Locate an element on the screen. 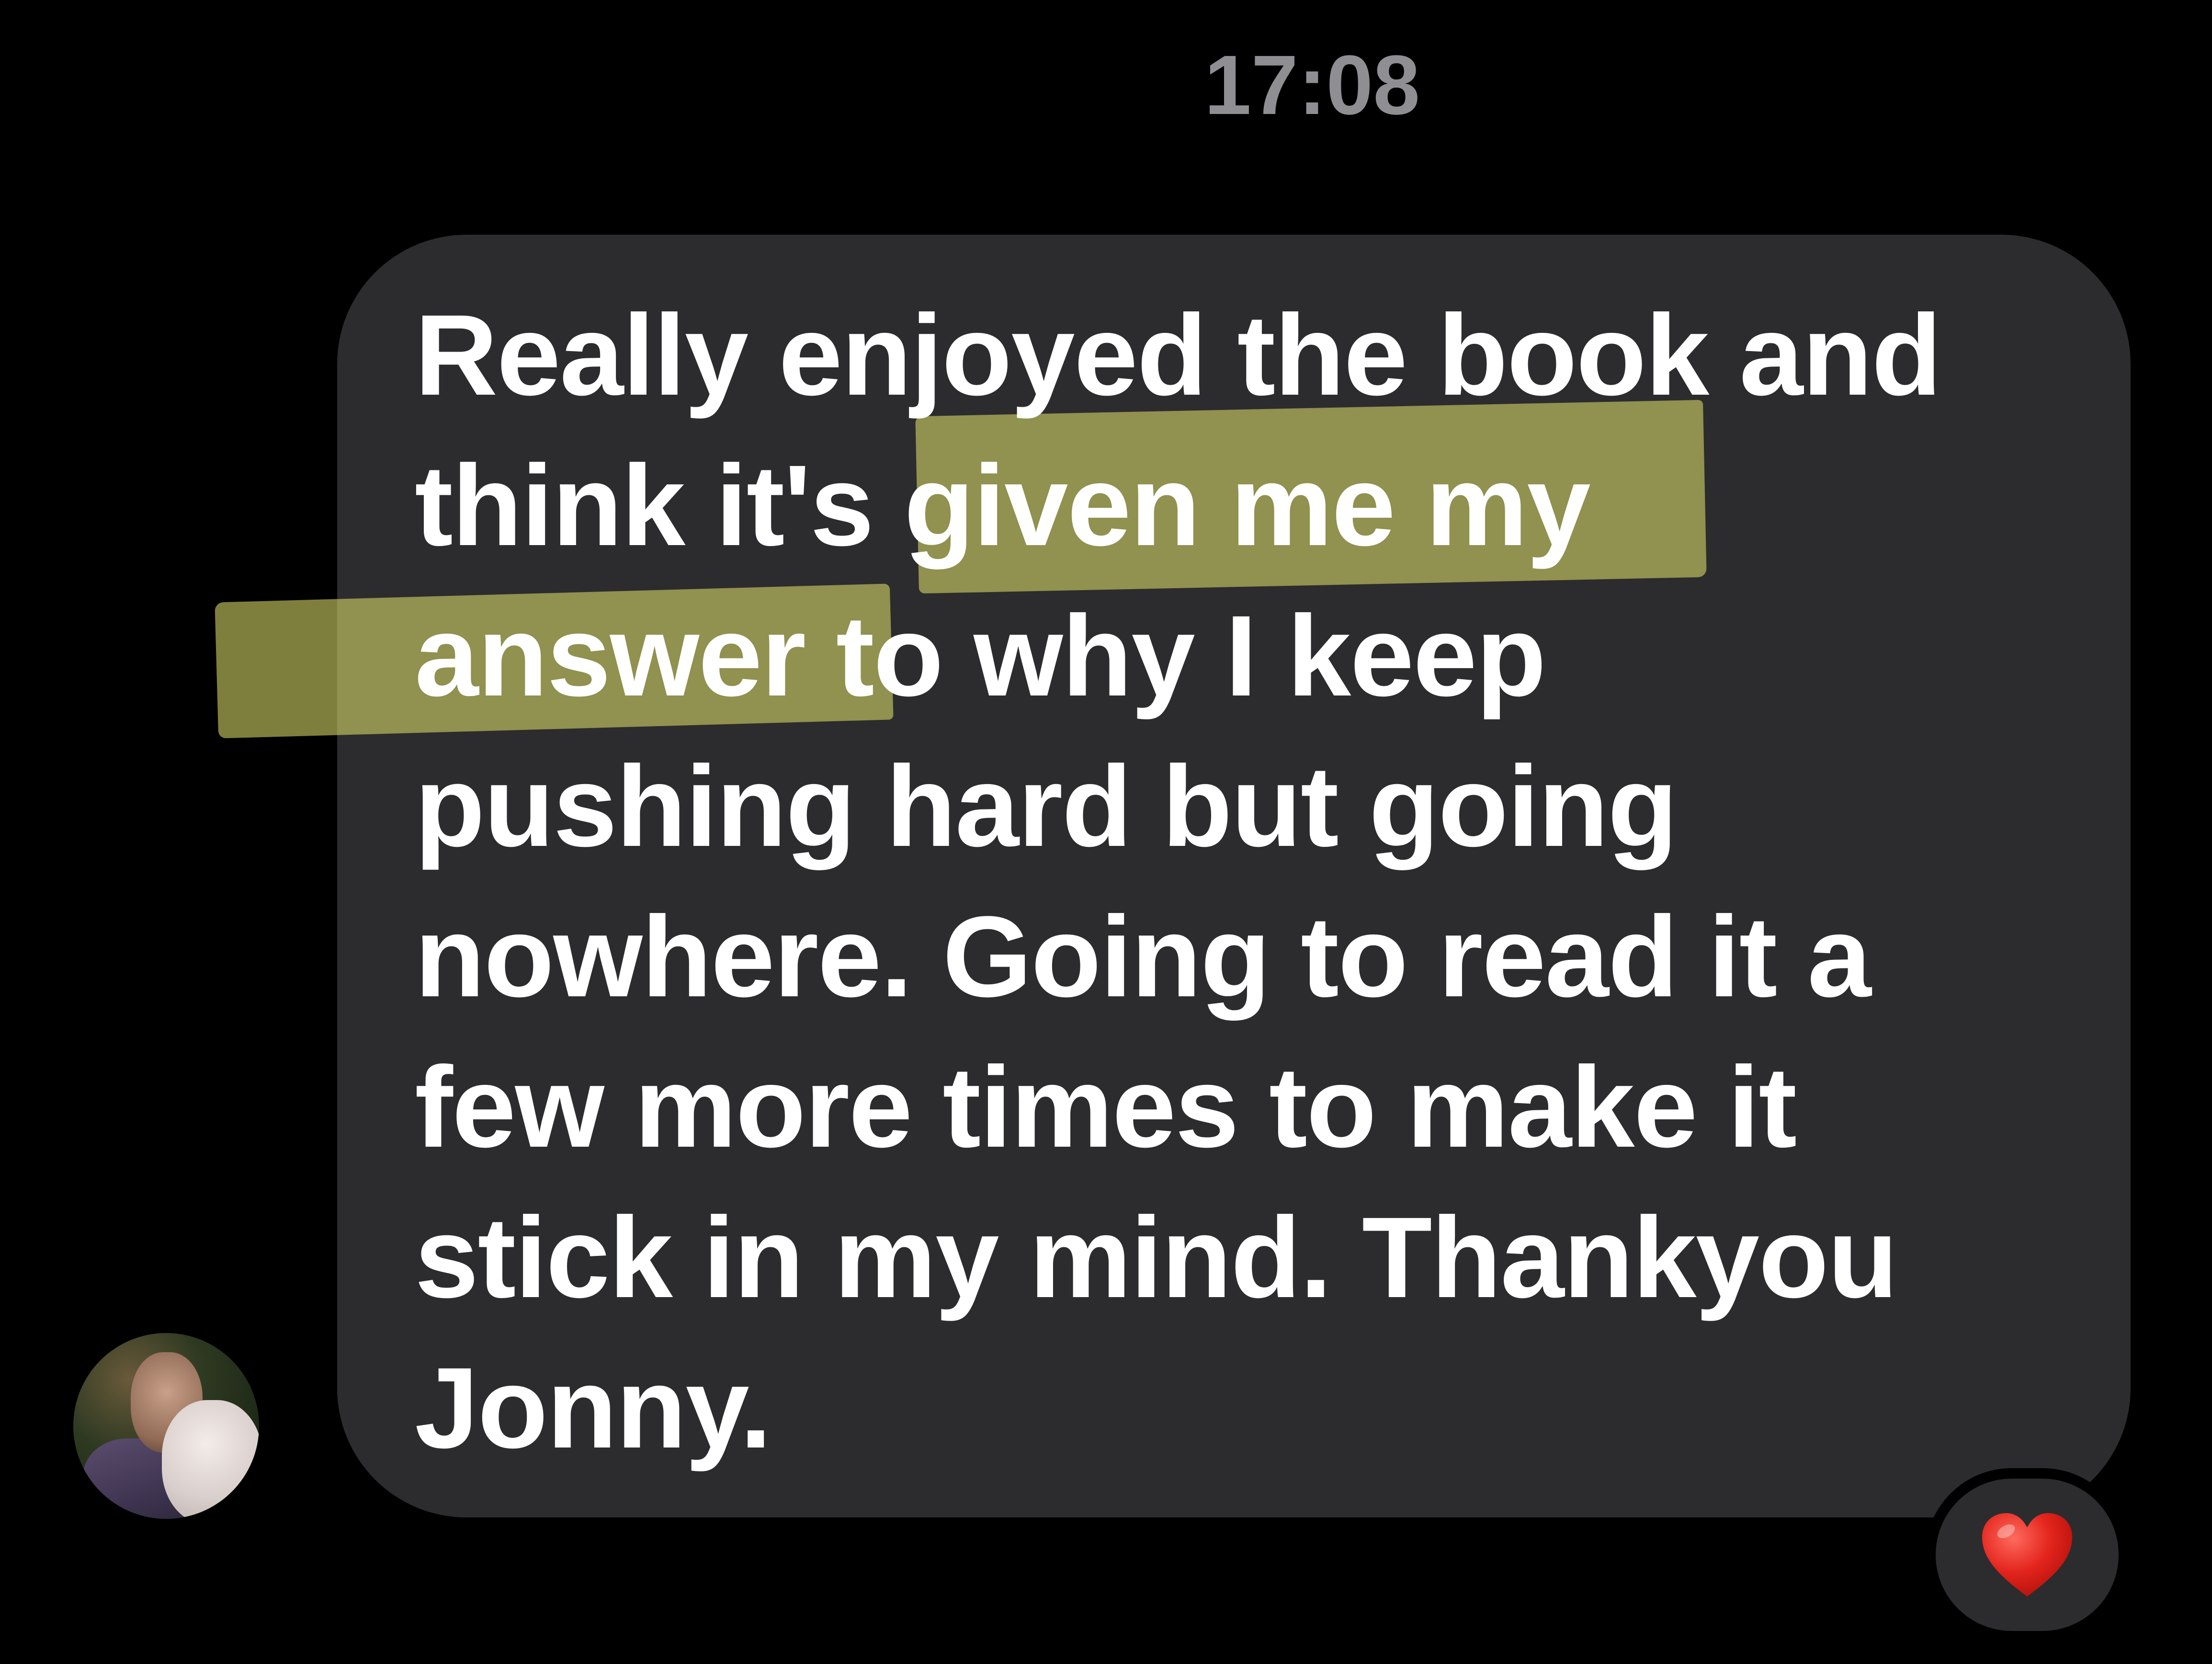 The height and width of the screenshot is (1664, 2212). reaction-badge is located at coordinates (2027, 1555).